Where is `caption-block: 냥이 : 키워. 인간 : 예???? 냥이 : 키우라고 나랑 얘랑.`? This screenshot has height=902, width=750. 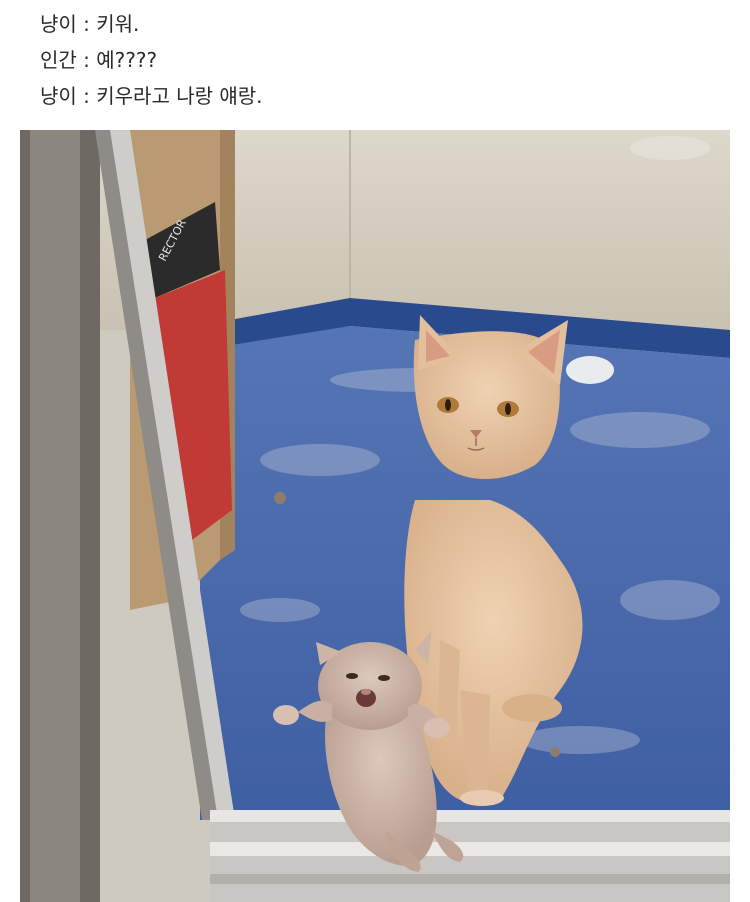 caption-block: 냥이 : 키워. 인간 : 예???? 냥이 : 키우라고 나랑 얘랑. is located at coordinates (380, 60).